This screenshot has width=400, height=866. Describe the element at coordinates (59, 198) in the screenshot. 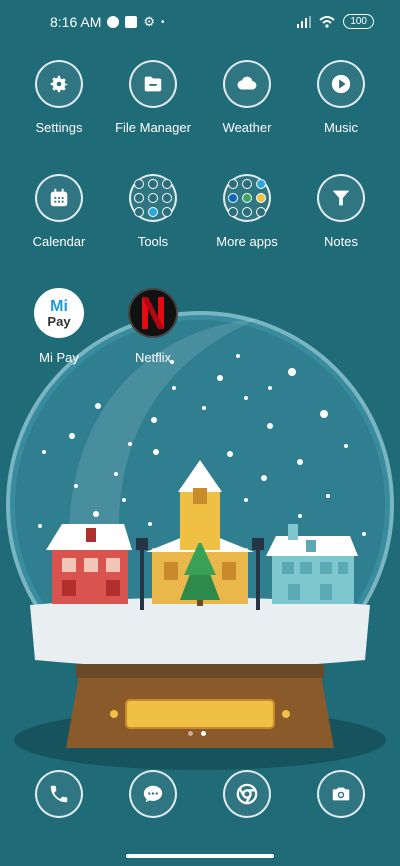

I see `calendar-icon` at that location.